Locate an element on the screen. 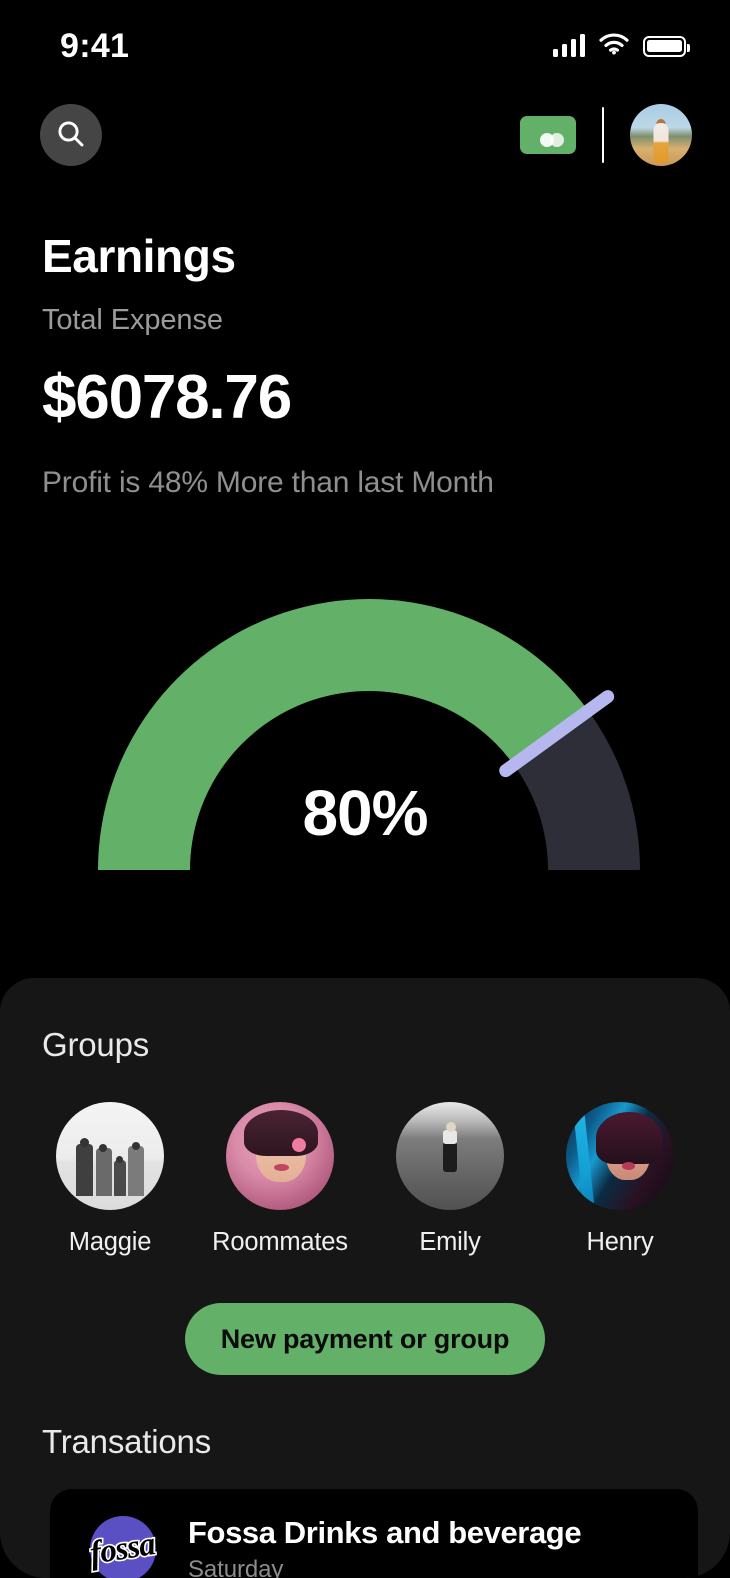  search-button is located at coordinates (71, 135).